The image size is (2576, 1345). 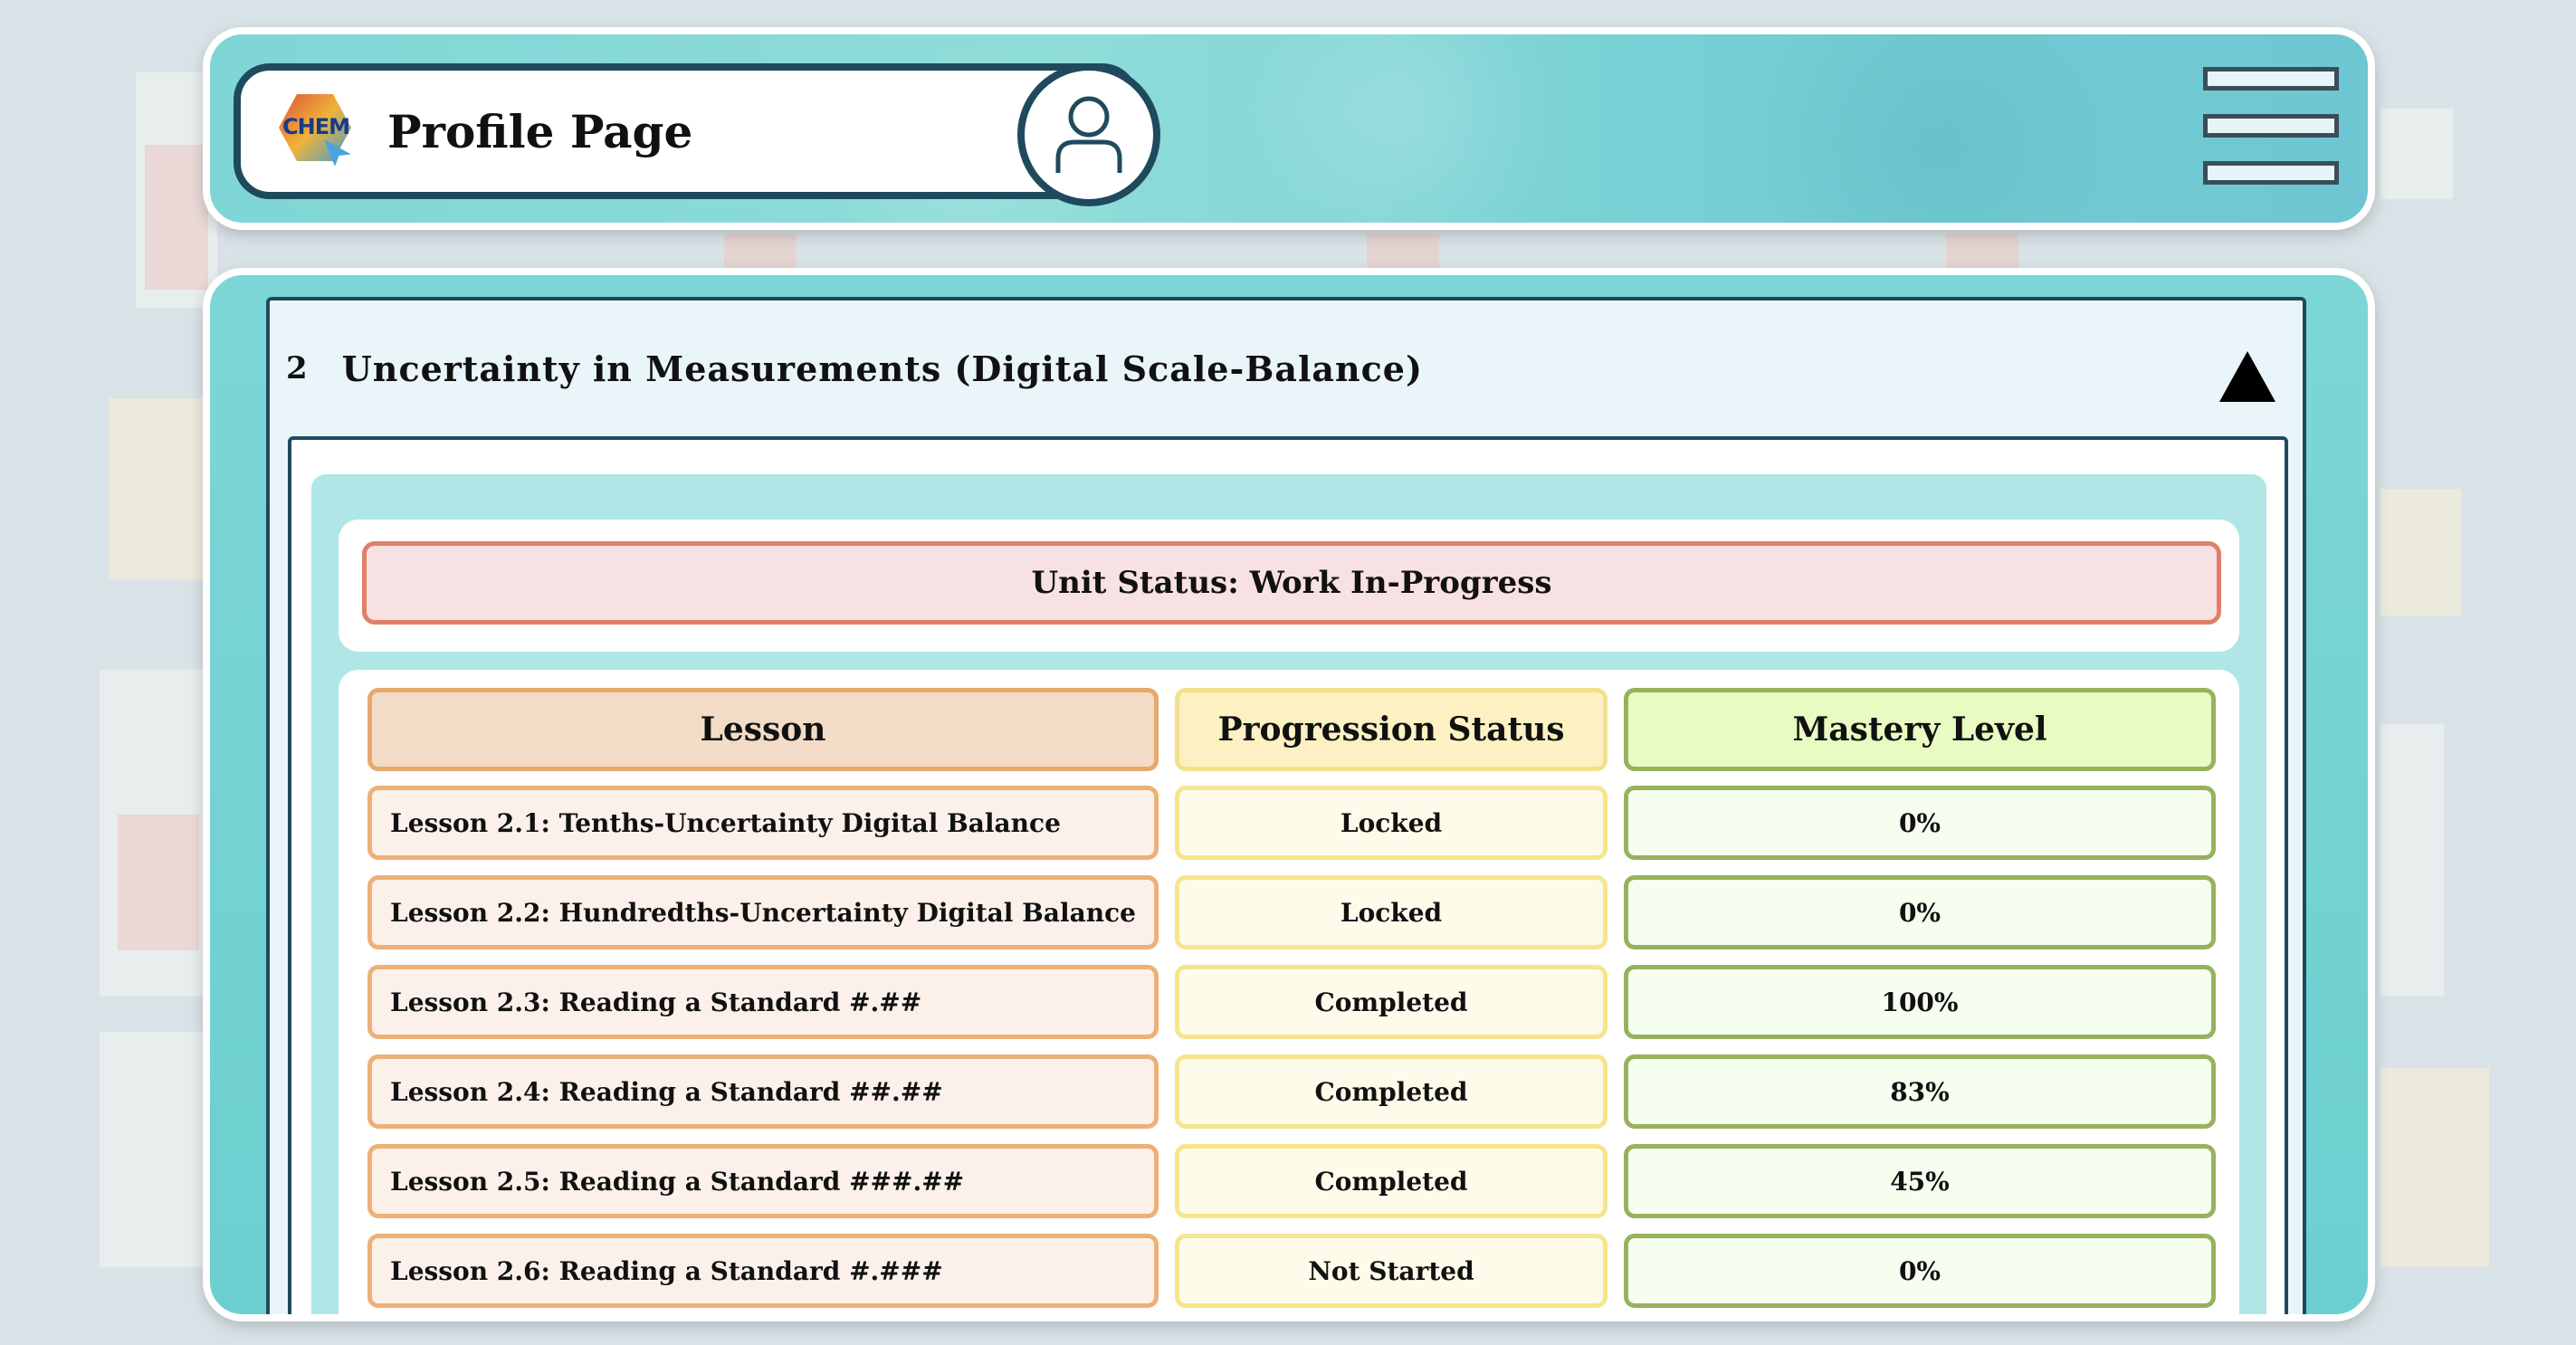 What do you see at coordinates (1392, 1271) in the screenshot?
I see `progression-status: Not Started` at bounding box center [1392, 1271].